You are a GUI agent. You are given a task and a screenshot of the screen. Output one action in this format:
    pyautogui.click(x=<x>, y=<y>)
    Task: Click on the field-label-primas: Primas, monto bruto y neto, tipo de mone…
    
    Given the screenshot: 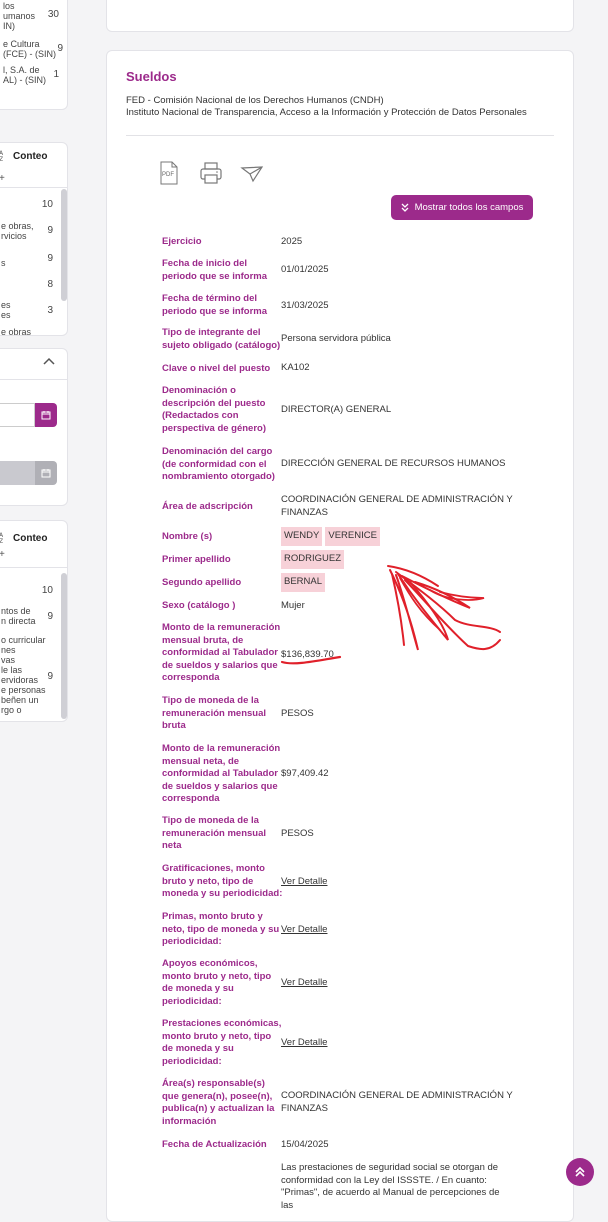 What is the action you would take?
    pyautogui.click(x=221, y=929)
    